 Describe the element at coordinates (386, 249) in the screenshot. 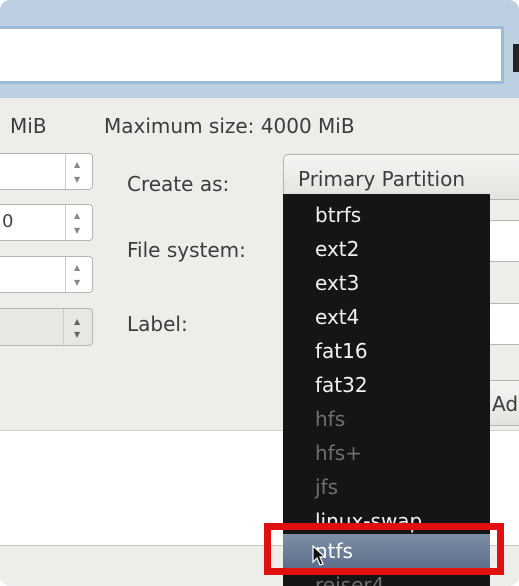

I see `menu-item-ext2: ext2` at that location.